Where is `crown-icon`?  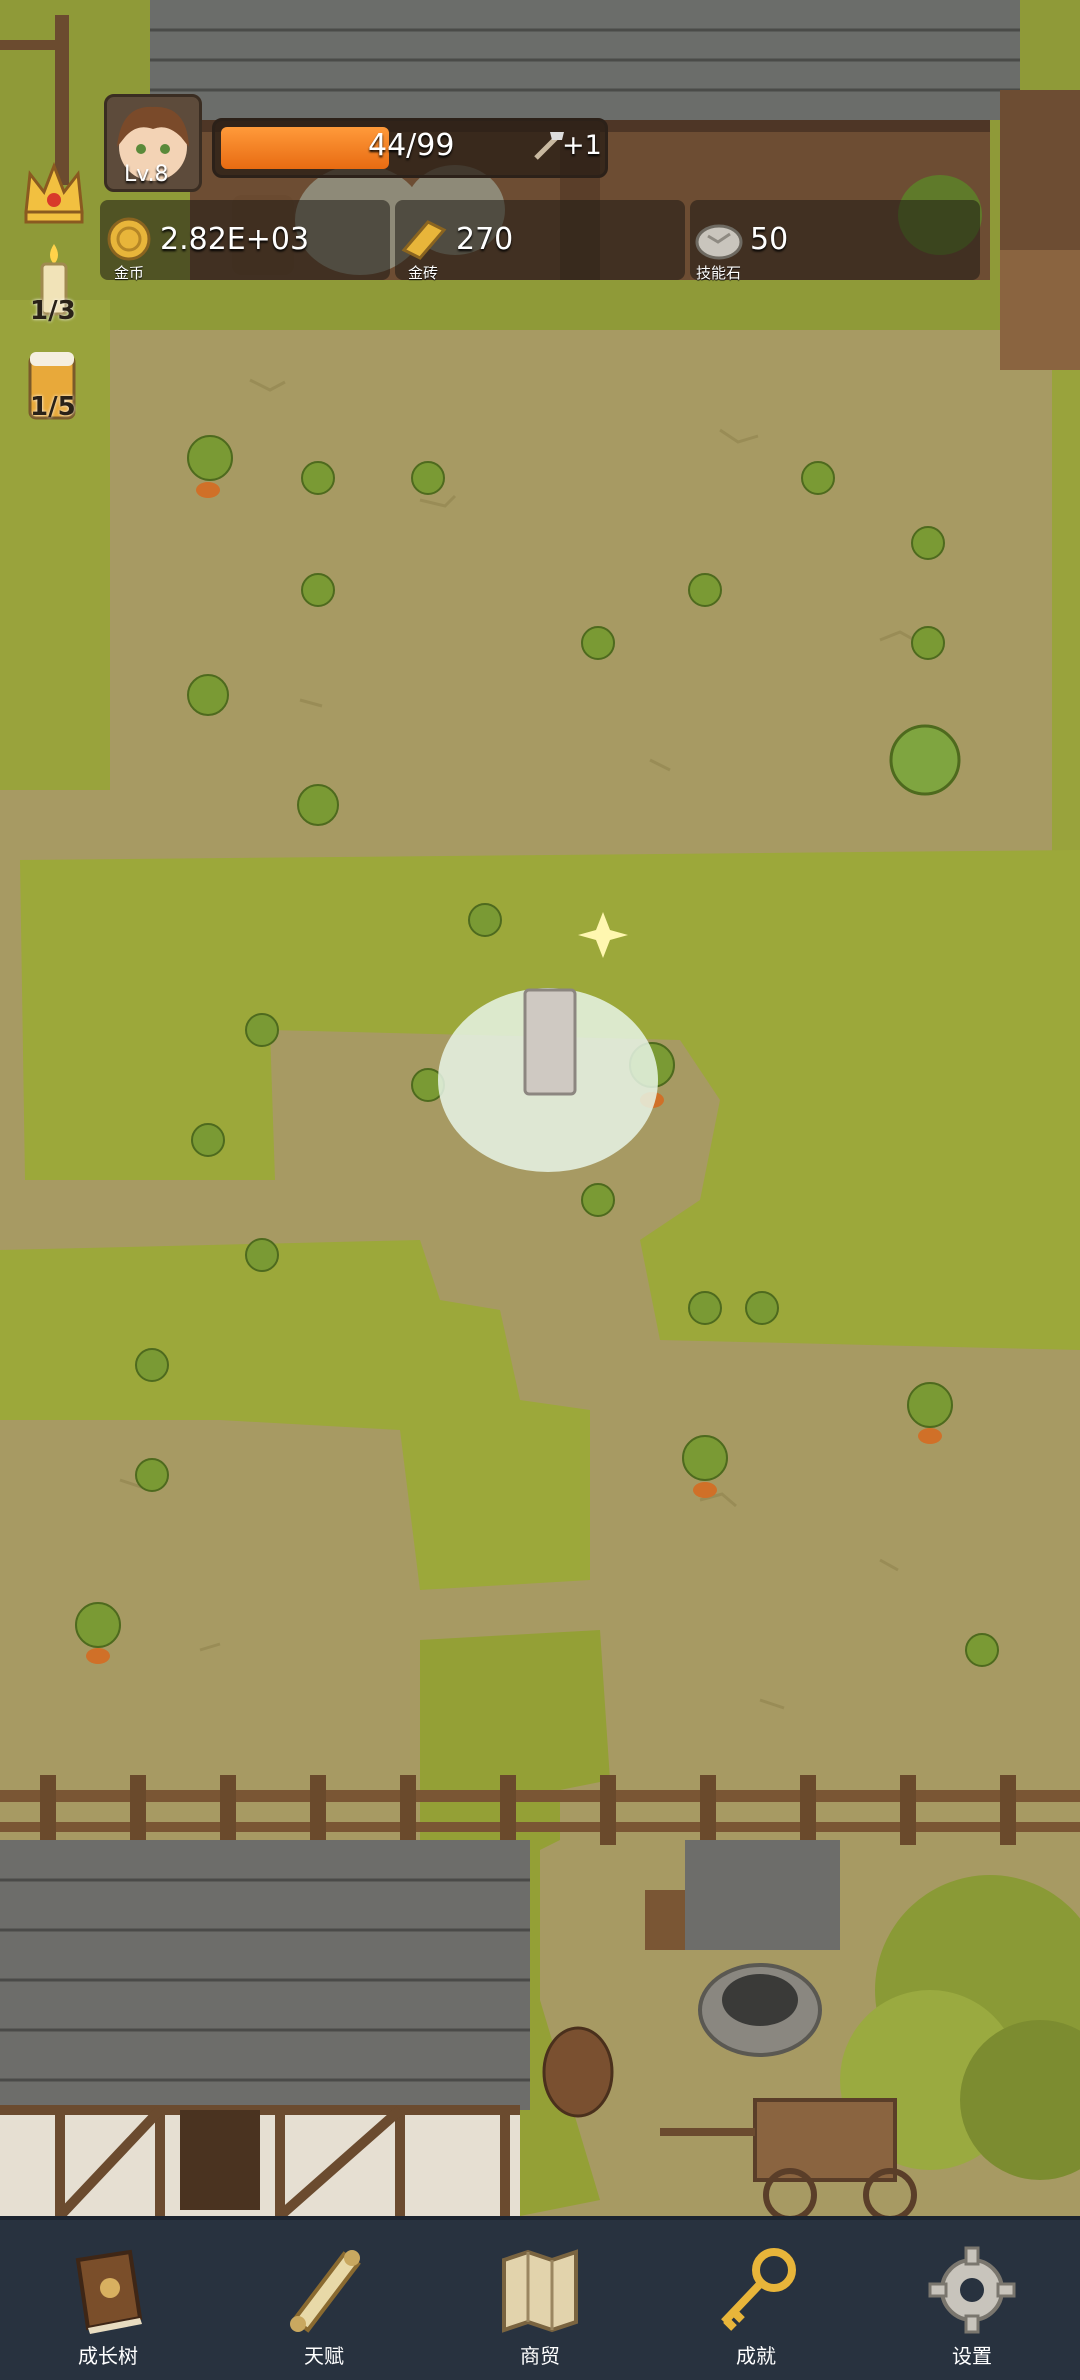
crown-icon is located at coordinates (54, 191).